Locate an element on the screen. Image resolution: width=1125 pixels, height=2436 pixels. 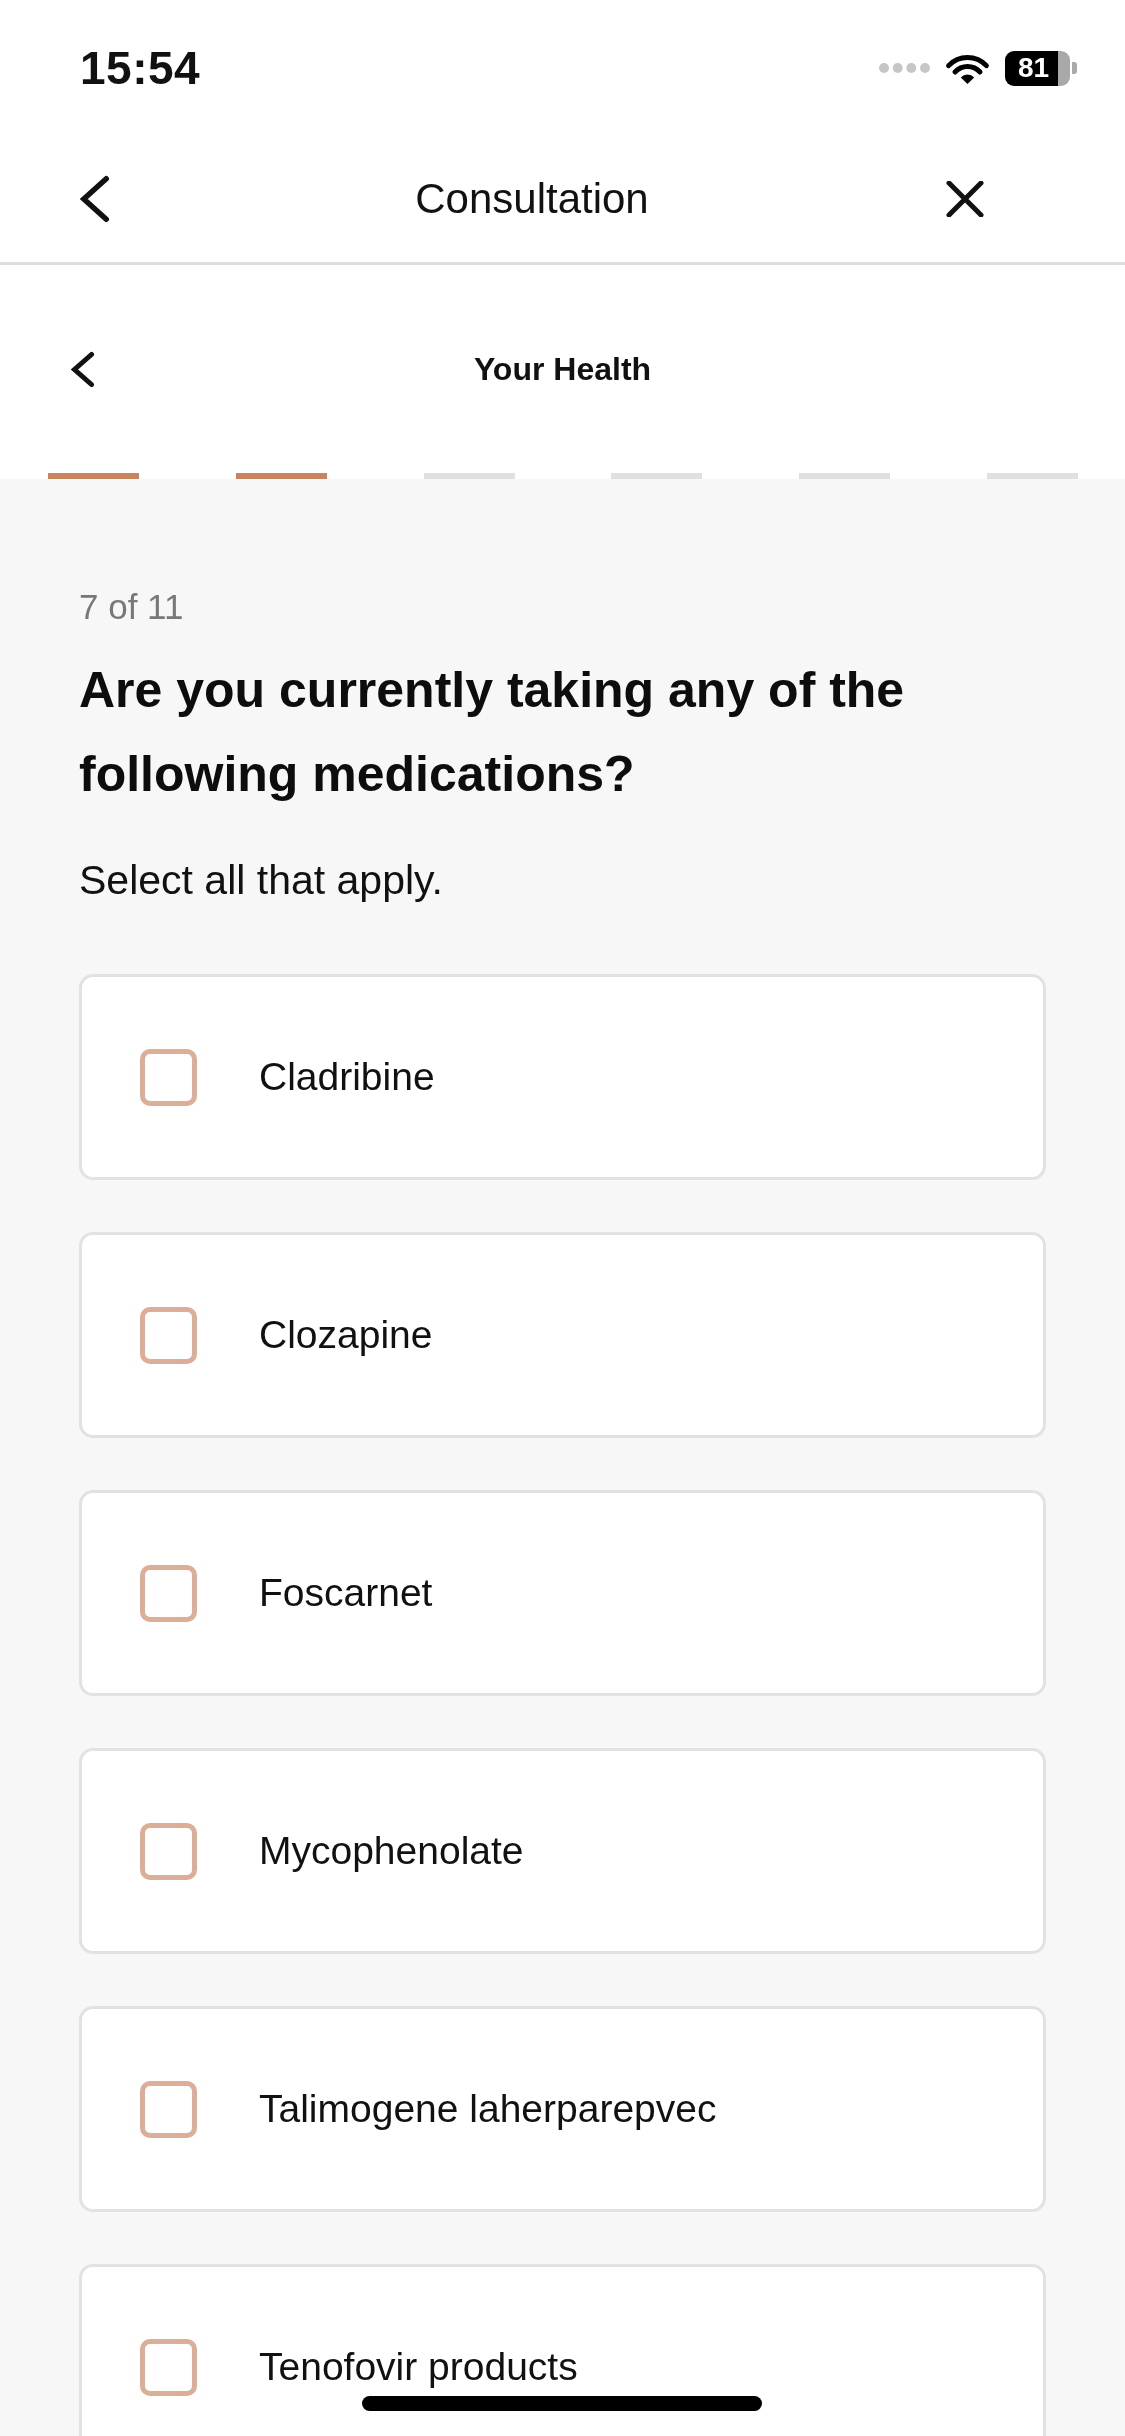
option-card: Clozapine is located at coordinates (562, 1335).